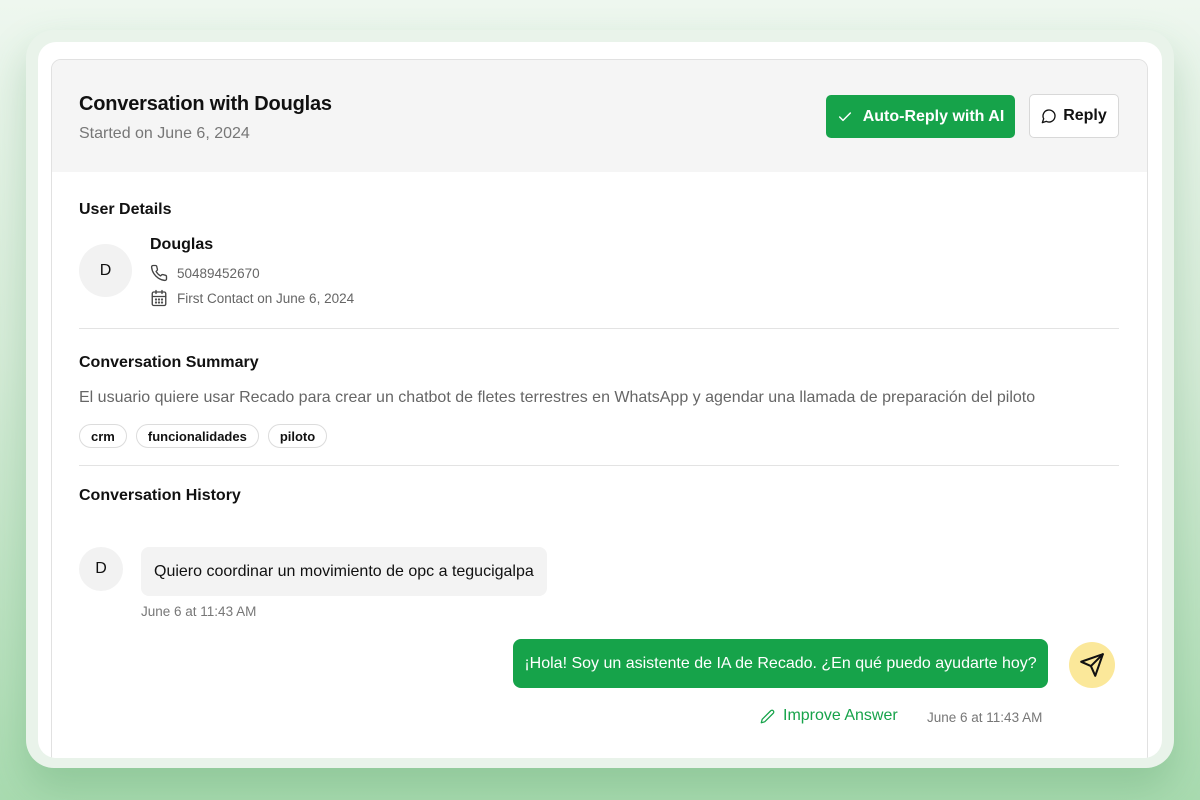  What do you see at coordinates (1085, 115) in the screenshot?
I see `reply-label: Reply` at bounding box center [1085, 115].